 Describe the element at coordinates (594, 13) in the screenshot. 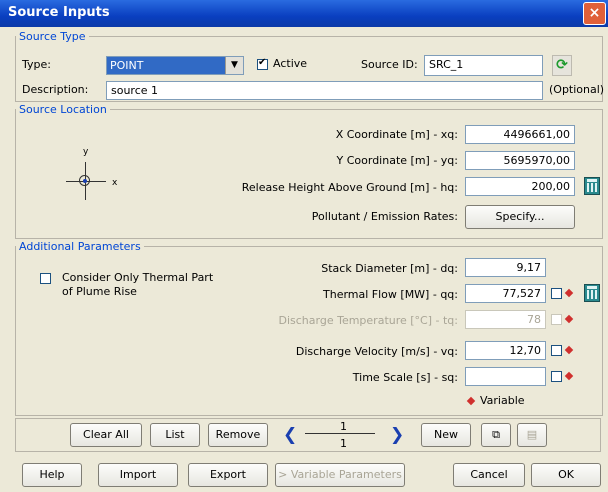

I see `close-icon: ×` at that location.